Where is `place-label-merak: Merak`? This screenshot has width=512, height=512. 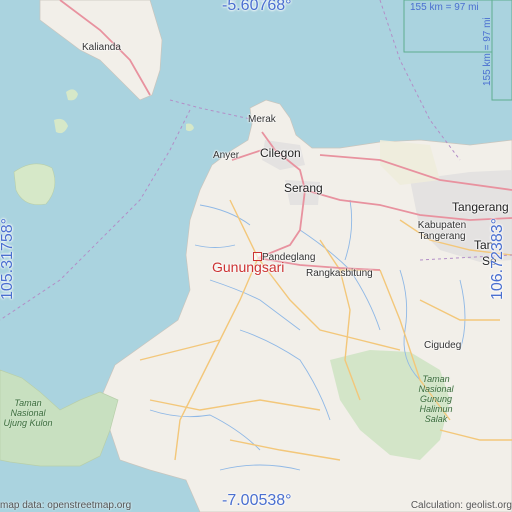 place-label-merak: Merak is located at coordinates (262, 119).